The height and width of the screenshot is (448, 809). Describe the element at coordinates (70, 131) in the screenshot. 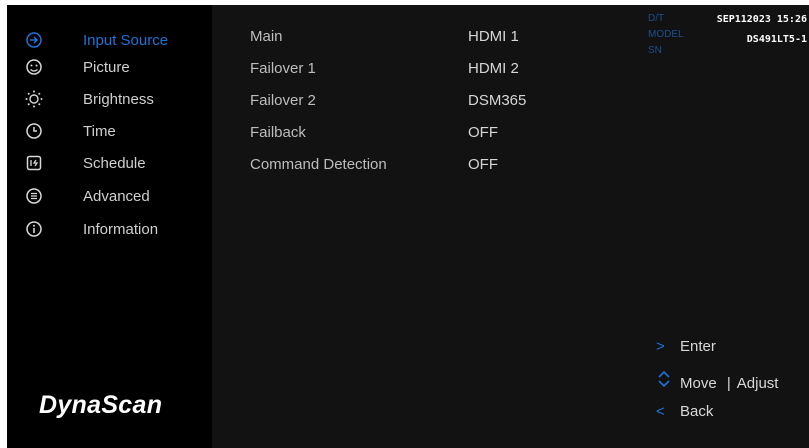

I see `sidebar-item-time: Time` at that location.